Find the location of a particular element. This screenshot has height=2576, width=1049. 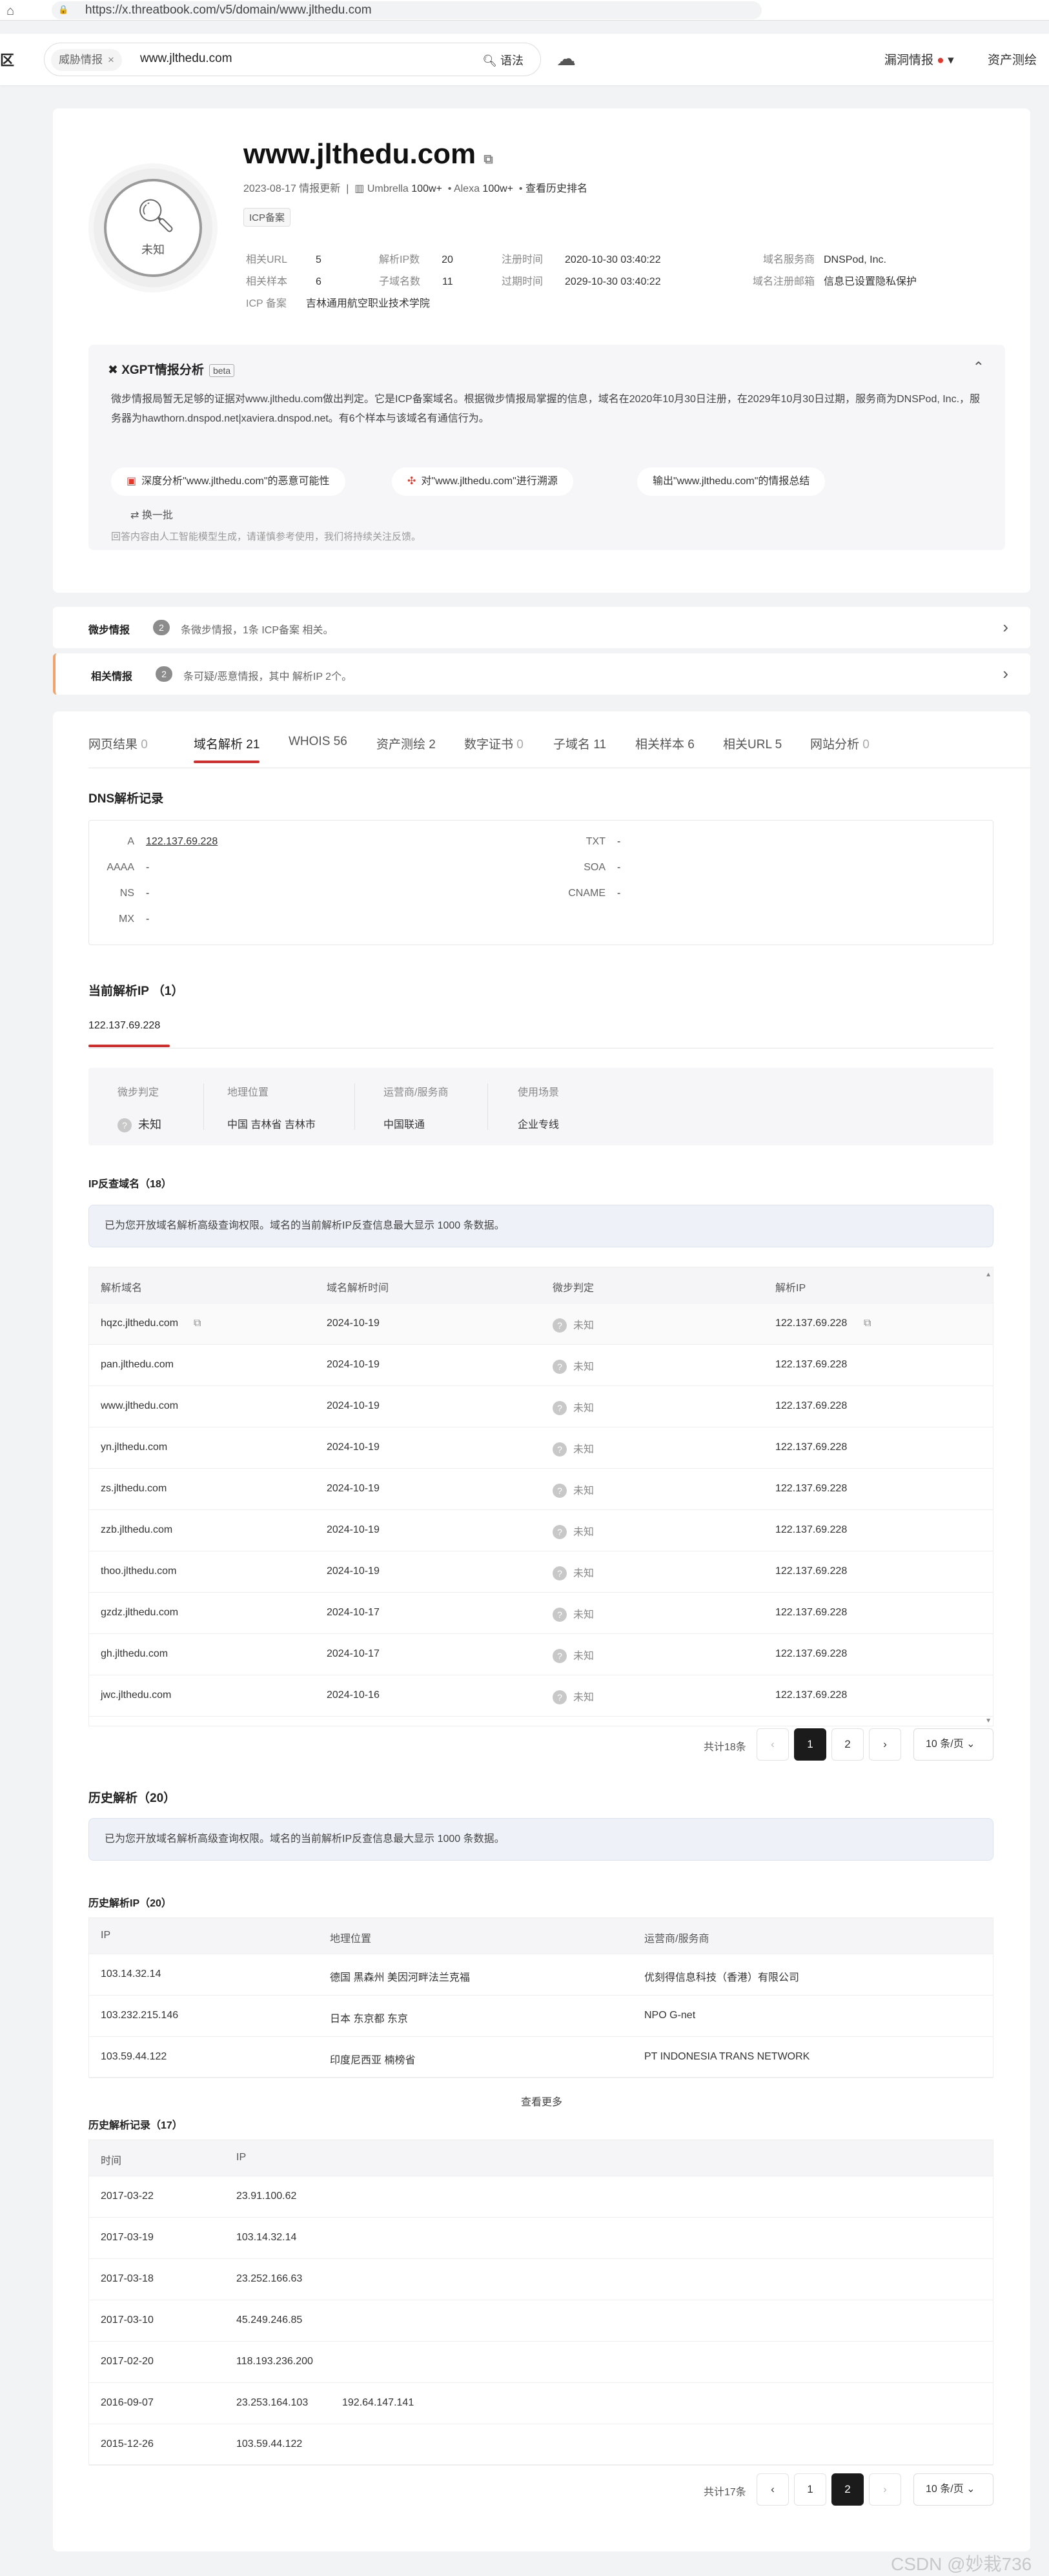

syntax-button: 🔍︎ 语法 is located at coordinates (503, 60).